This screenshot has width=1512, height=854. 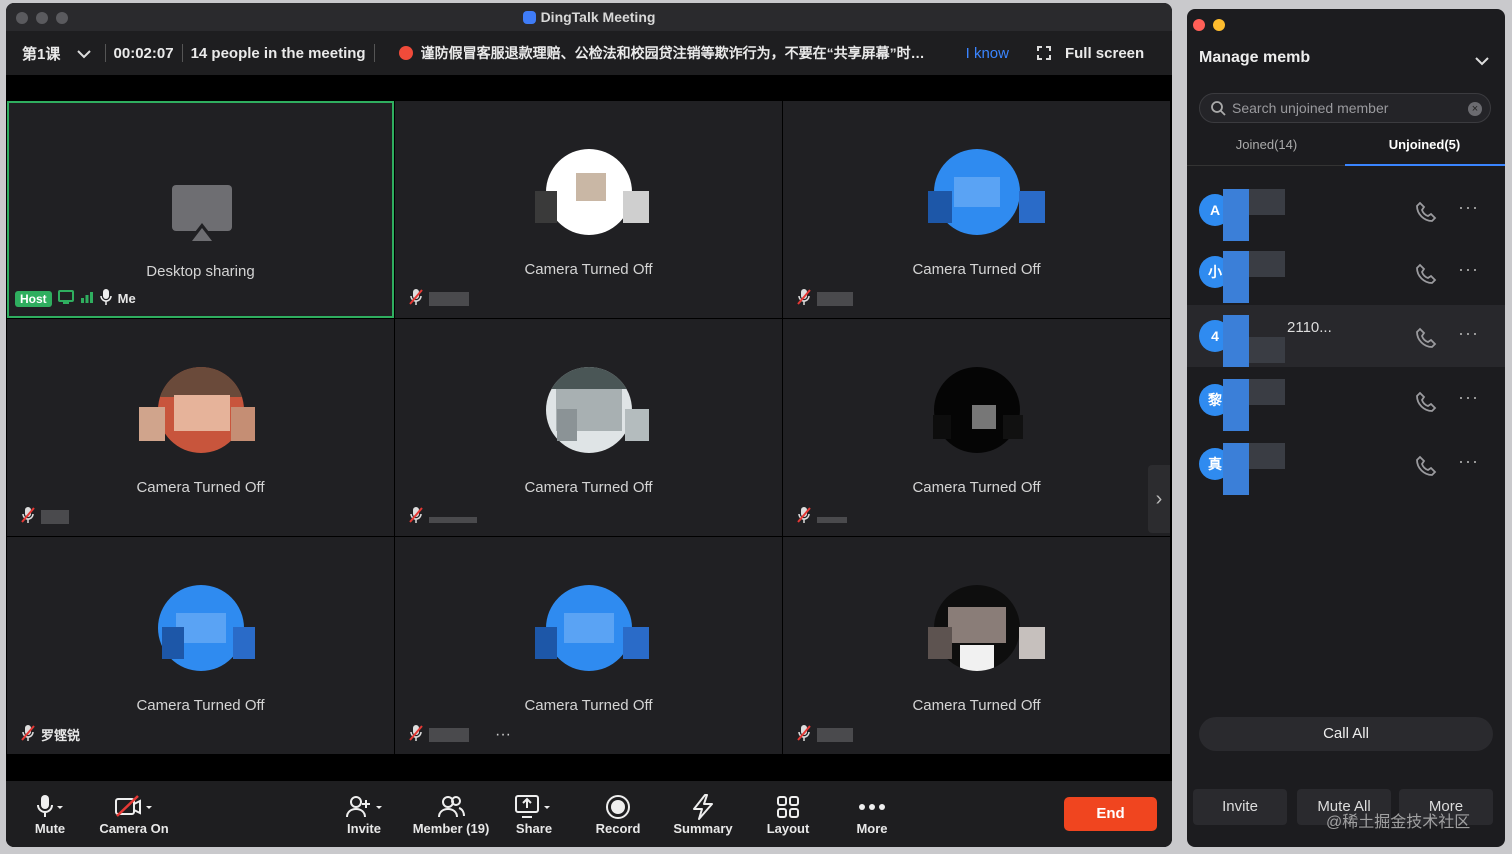 I want to click on screen-share-status-icon, so click(x=65, y=298).